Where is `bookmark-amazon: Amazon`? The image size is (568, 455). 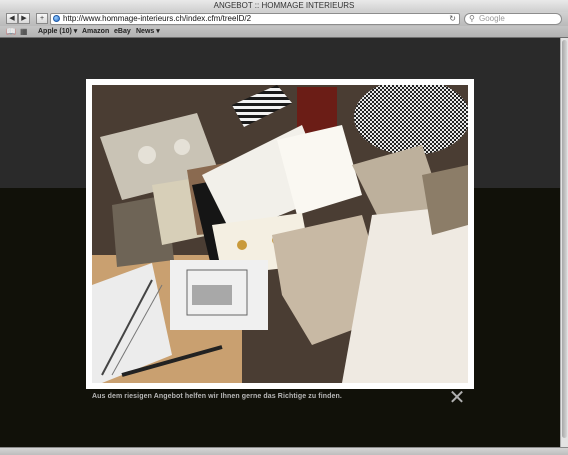 bookmark-amazon: Amazon is located at coordinates (95, 31).